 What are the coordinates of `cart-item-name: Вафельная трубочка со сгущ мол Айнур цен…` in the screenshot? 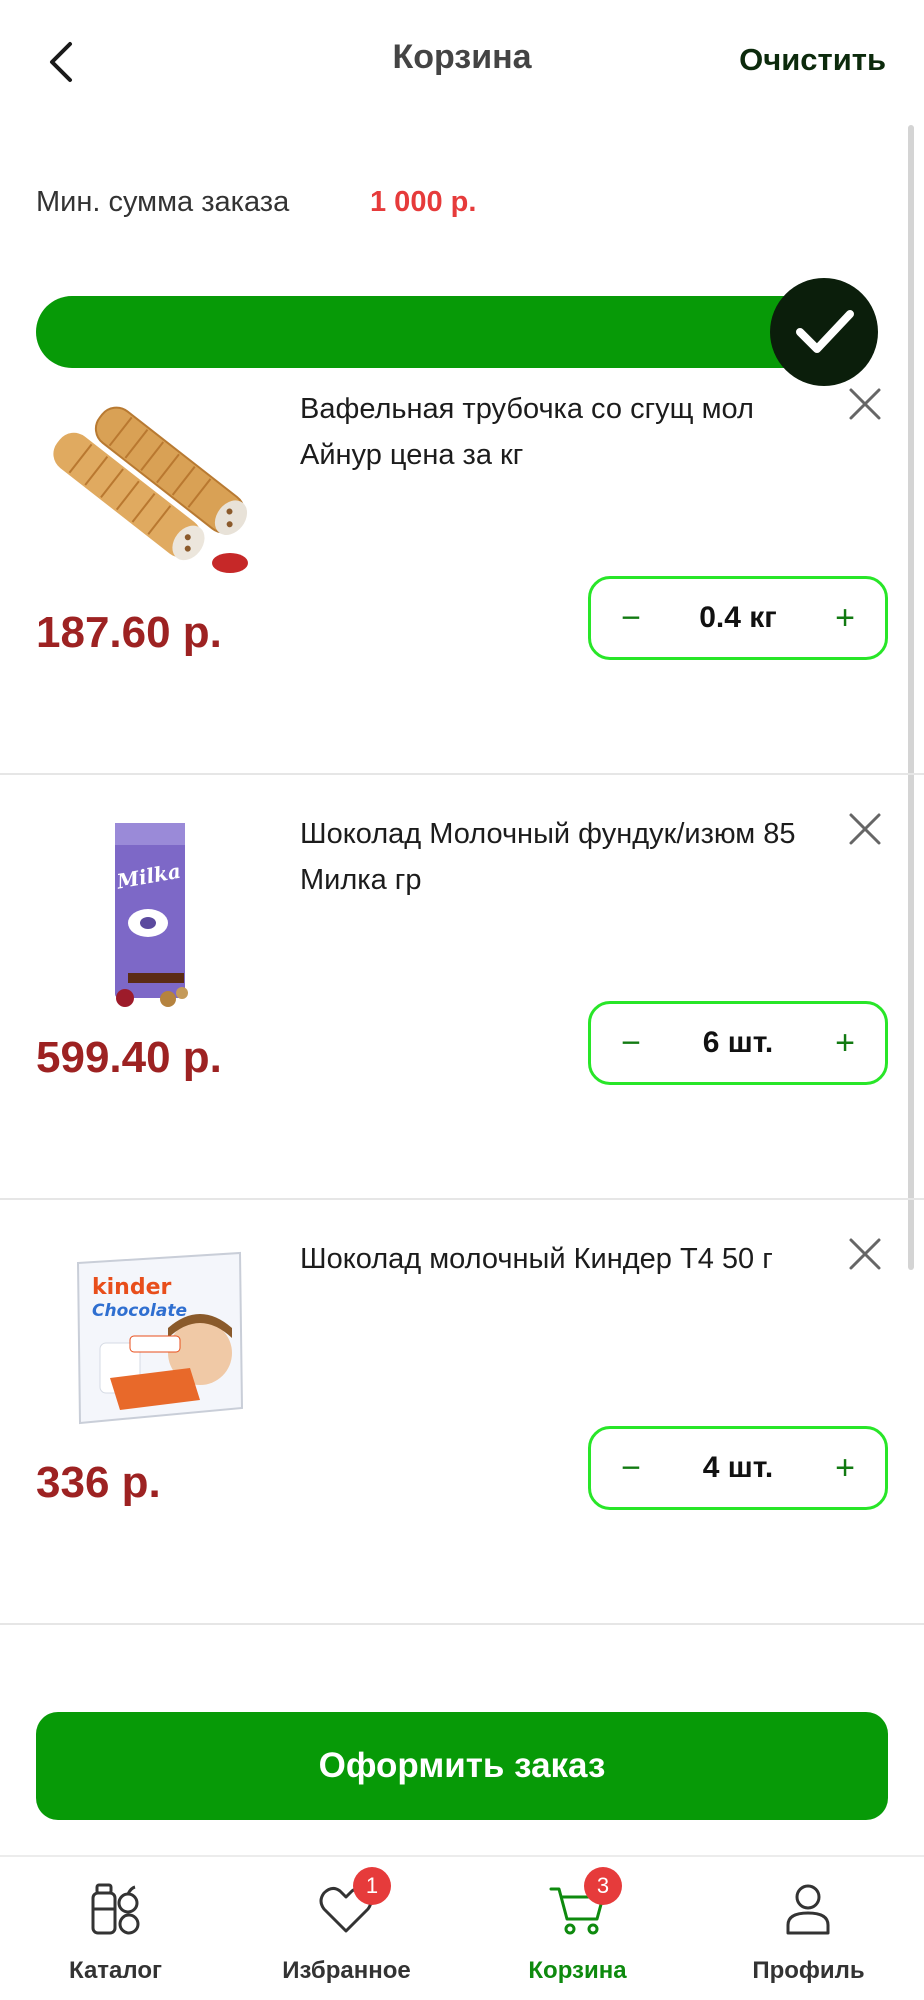 It's located at (527, 432).